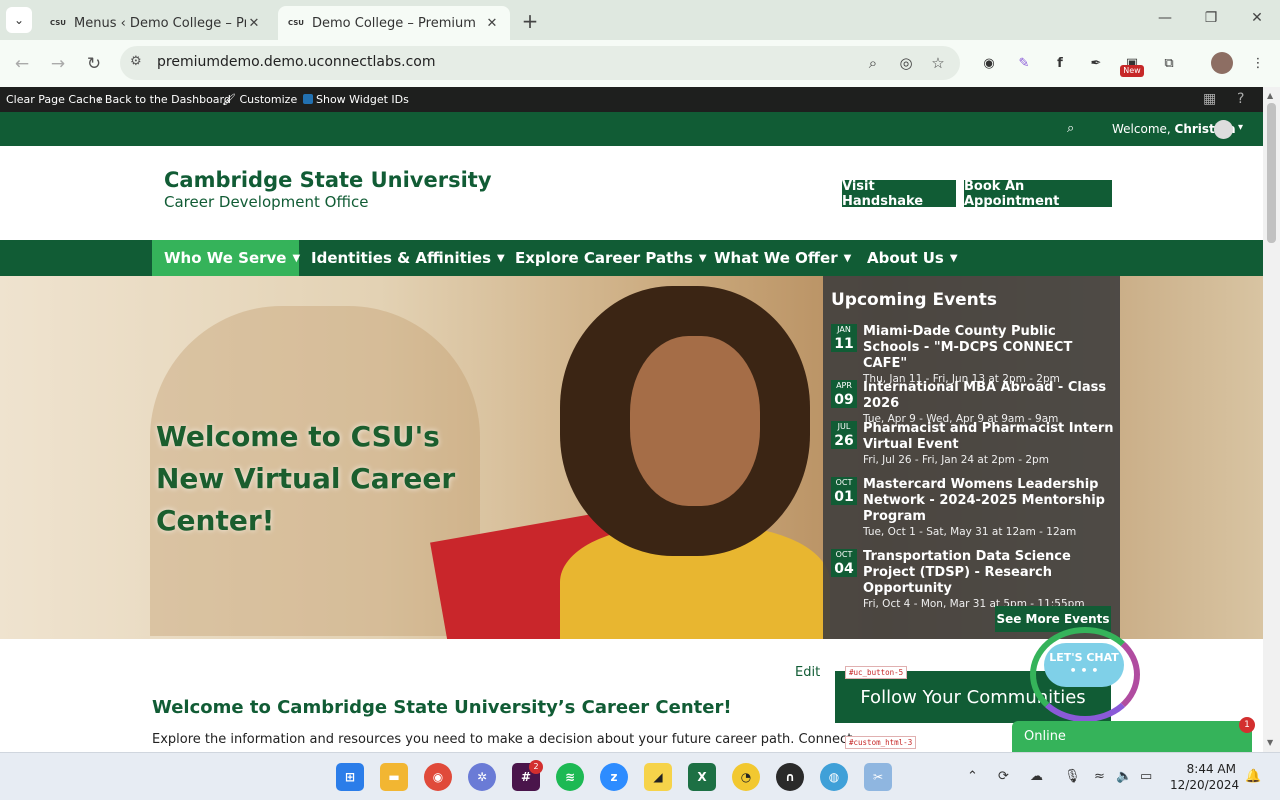 Image resolution: width=1280 pixels, height=800 pixels. Describe the element at coordinates (938, 63) in the screenshot. I see `bookmark-star-icon: ☆` at that location.